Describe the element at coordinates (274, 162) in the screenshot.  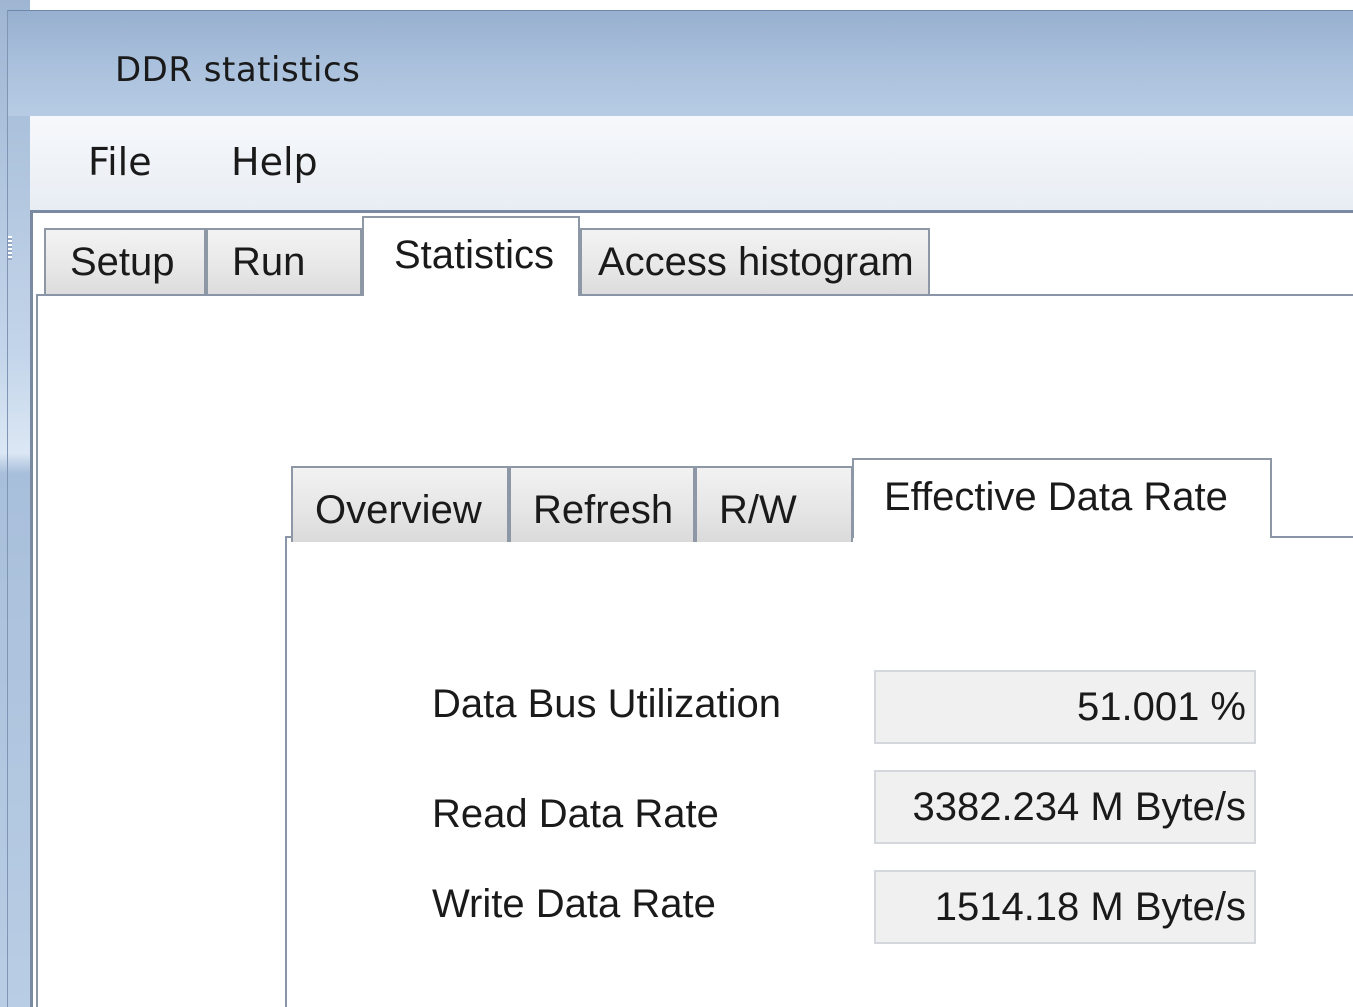
I see `menu-help: Help` at that location.